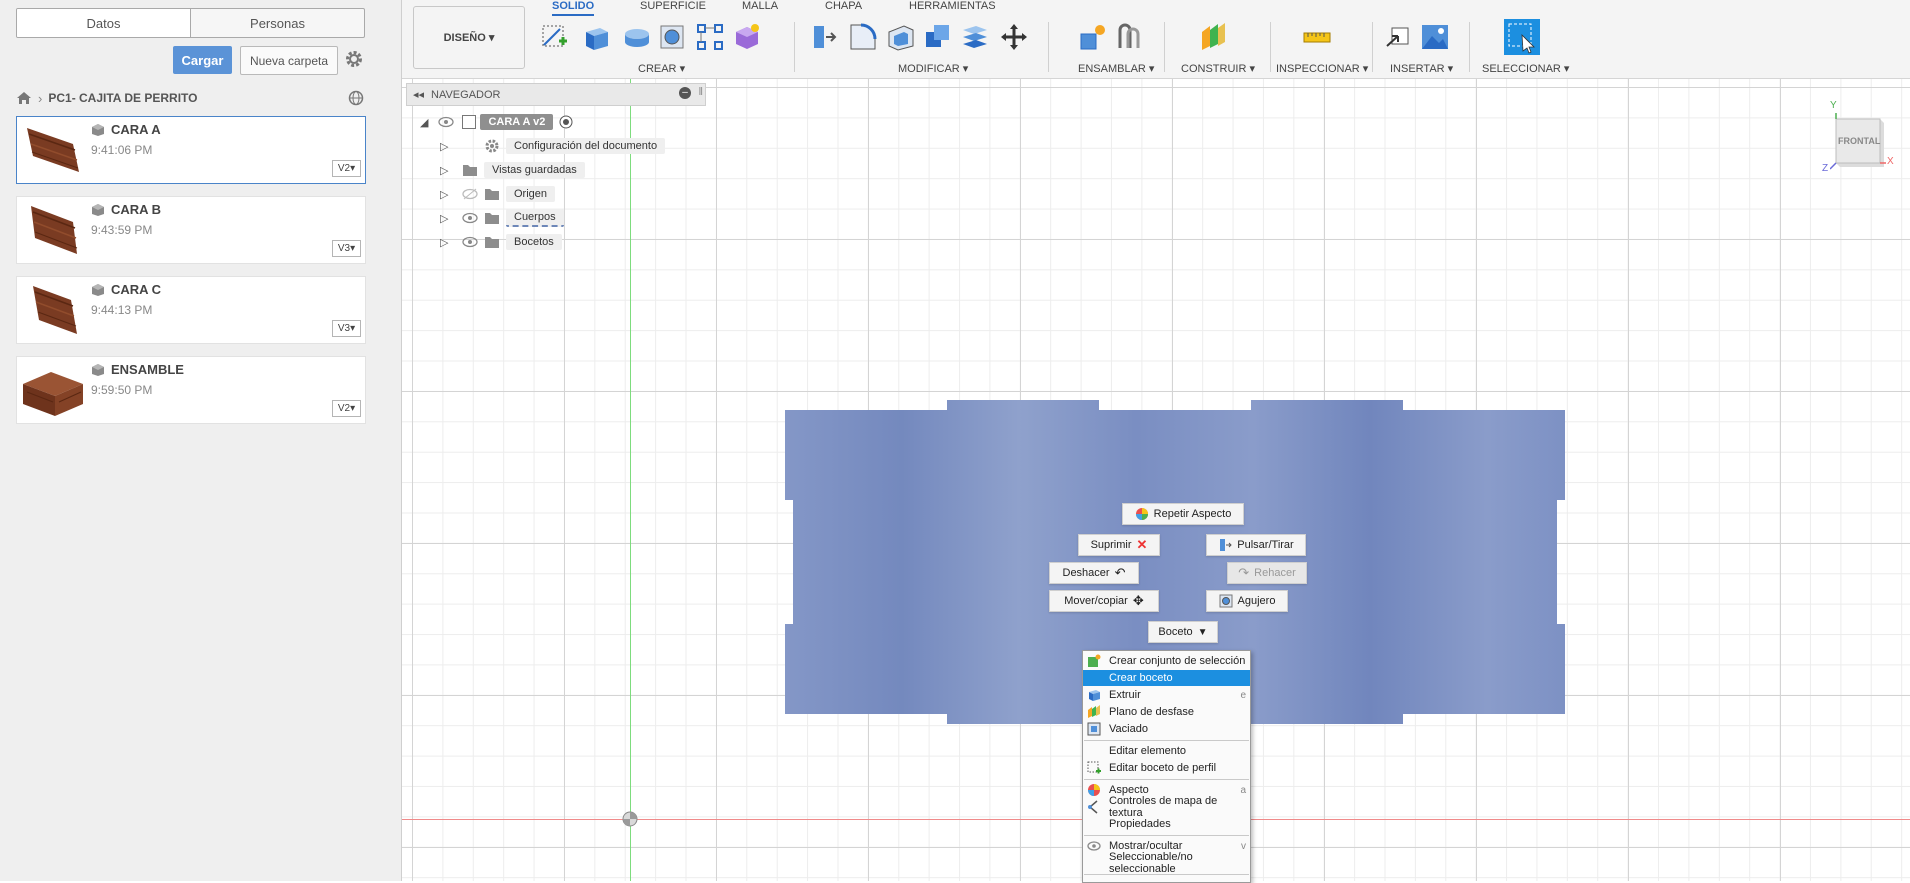 Image resolution: width=1910 pixels, height=883 pixels. I want to click on repeat-appearance-button: Repetir Aspecto, so click(1183, 514).